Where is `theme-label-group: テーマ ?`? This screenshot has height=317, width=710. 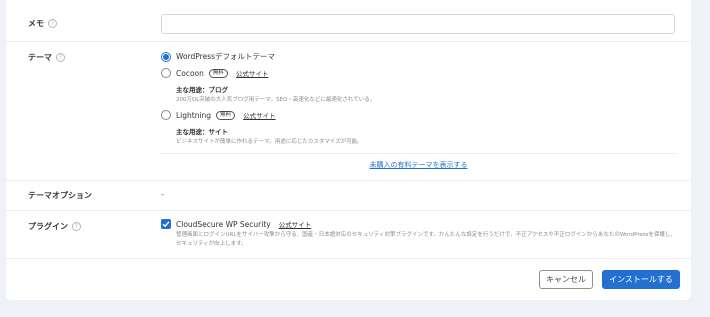
theme-label-group: テーマ ? is located at coordinates (46, 57).